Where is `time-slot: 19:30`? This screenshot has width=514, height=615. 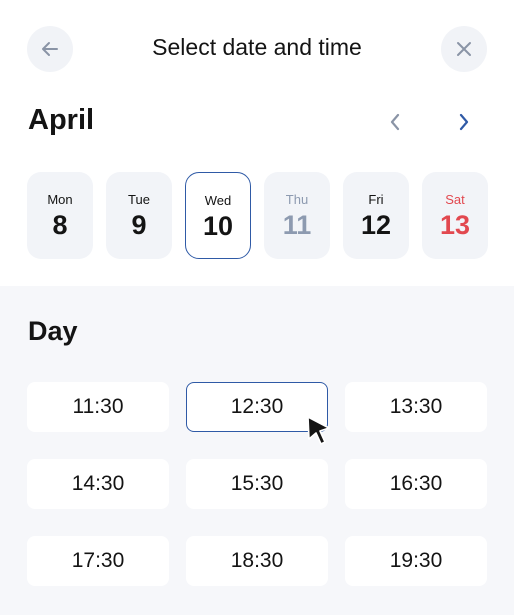
time-slot: 19:30 is located at coordinates (416, 561).